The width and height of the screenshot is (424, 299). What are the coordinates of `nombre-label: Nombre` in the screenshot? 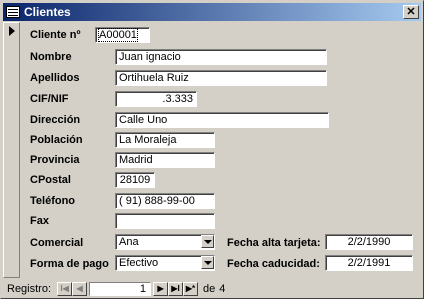 It's located at (51, 57).